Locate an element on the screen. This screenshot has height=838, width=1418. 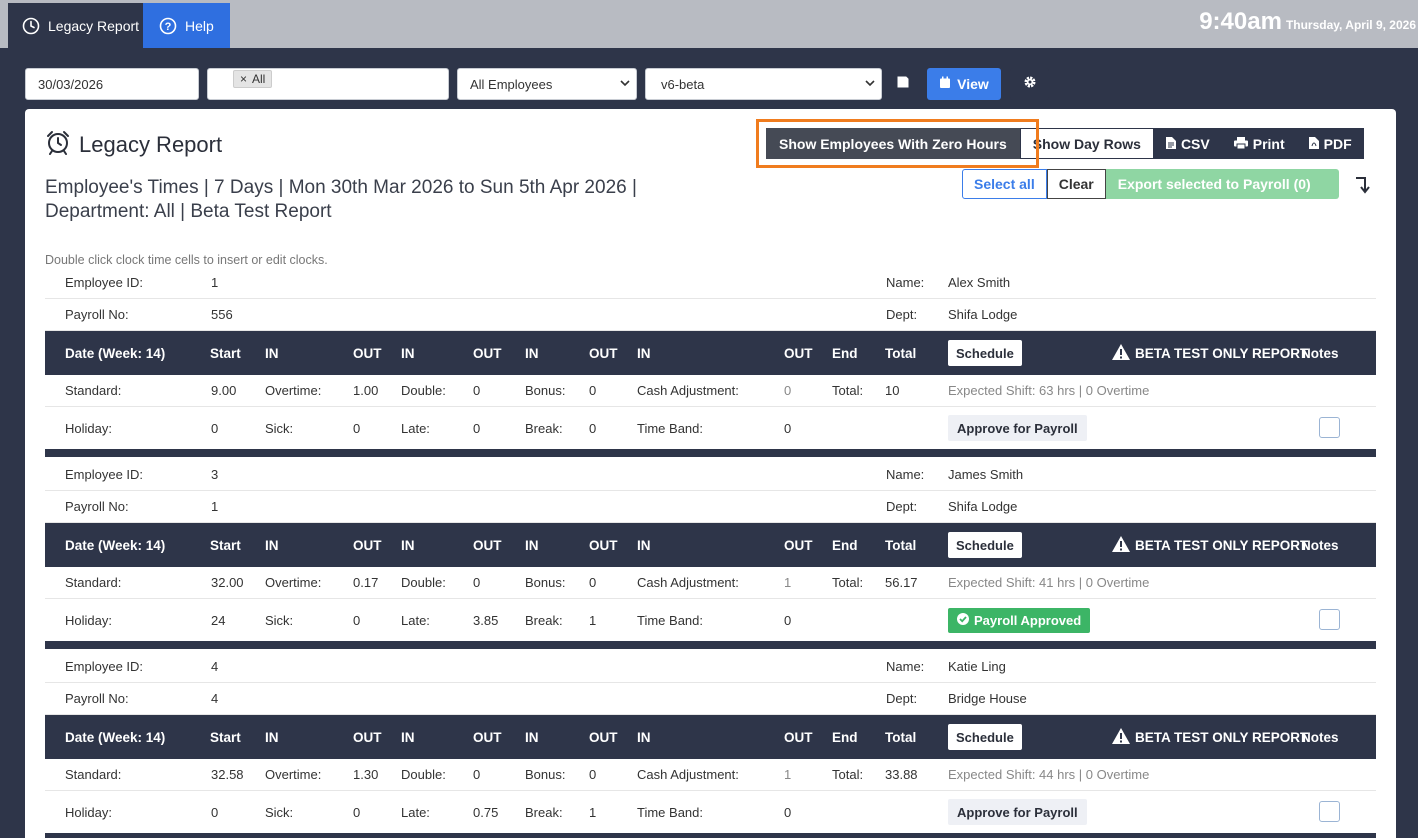
payroll-label: Payroll No: is located at coordinates (97, 698).